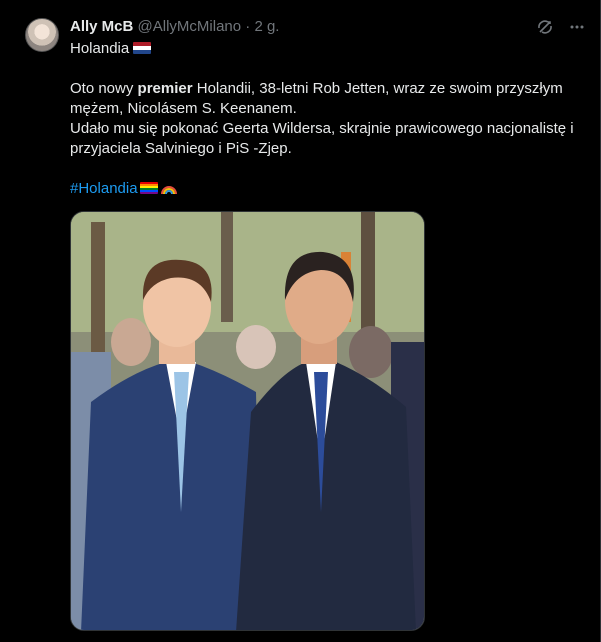 This screenshot has height=642, width=601. Describe the element at coordinates (577, 27) in the screenshot. I see `more-icon` at that location.